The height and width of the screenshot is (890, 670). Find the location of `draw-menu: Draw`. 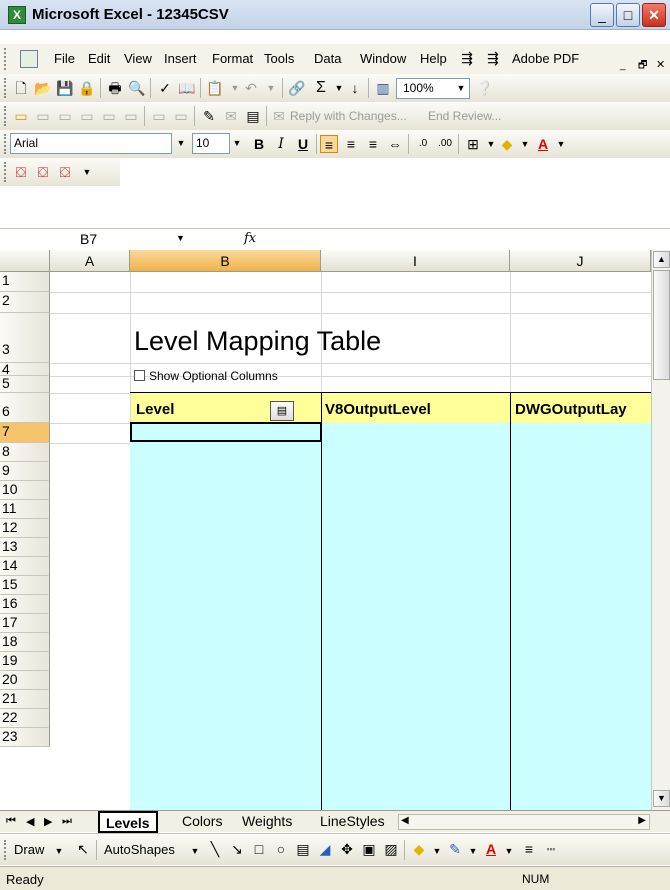

draw-menu: Draw is located at coordinates (29, 849).